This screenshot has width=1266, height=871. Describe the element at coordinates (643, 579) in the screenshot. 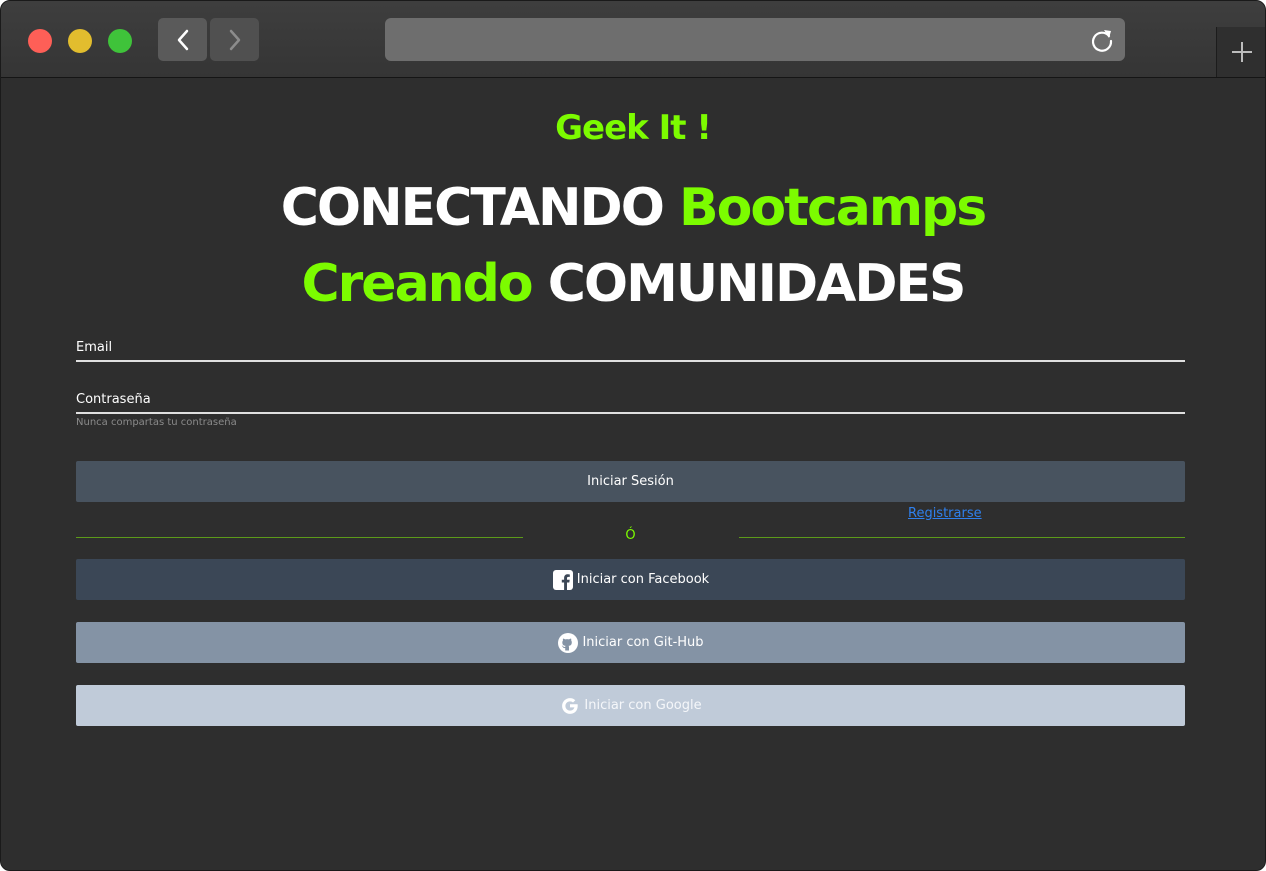

I see `facebook-login-label: Iniciar con Facebook` at that location.